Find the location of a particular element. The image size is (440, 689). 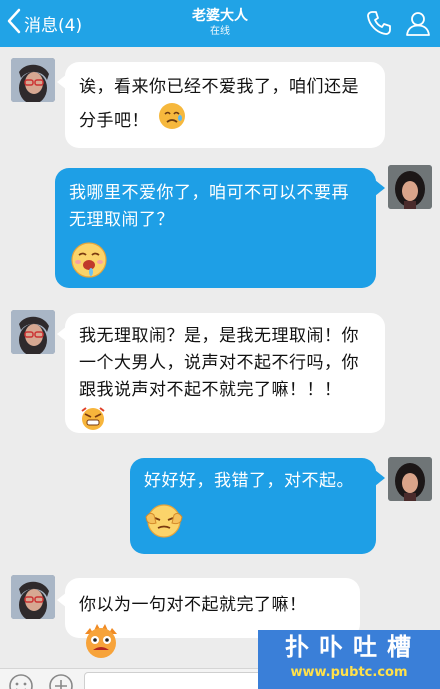

message-line: 你以为一句对不起就完了嘛！ is located at coordinates (193, 605).